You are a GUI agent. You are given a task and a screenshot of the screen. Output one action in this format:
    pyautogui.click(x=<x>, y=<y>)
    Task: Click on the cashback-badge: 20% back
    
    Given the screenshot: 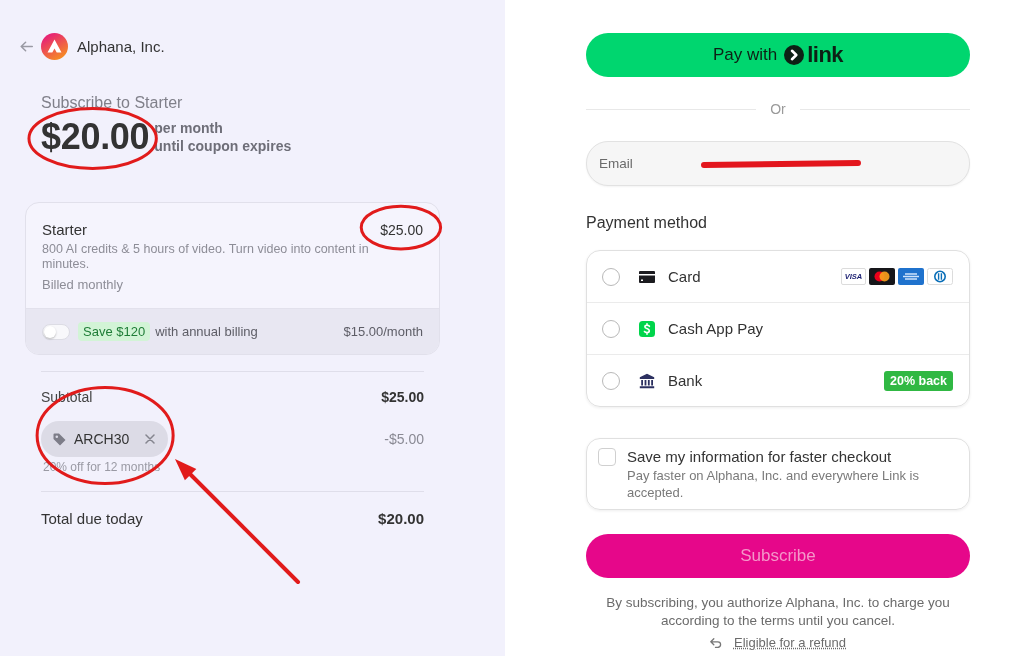 What is the action you would take?
    pyautogui.click(x=918, y=380)
    